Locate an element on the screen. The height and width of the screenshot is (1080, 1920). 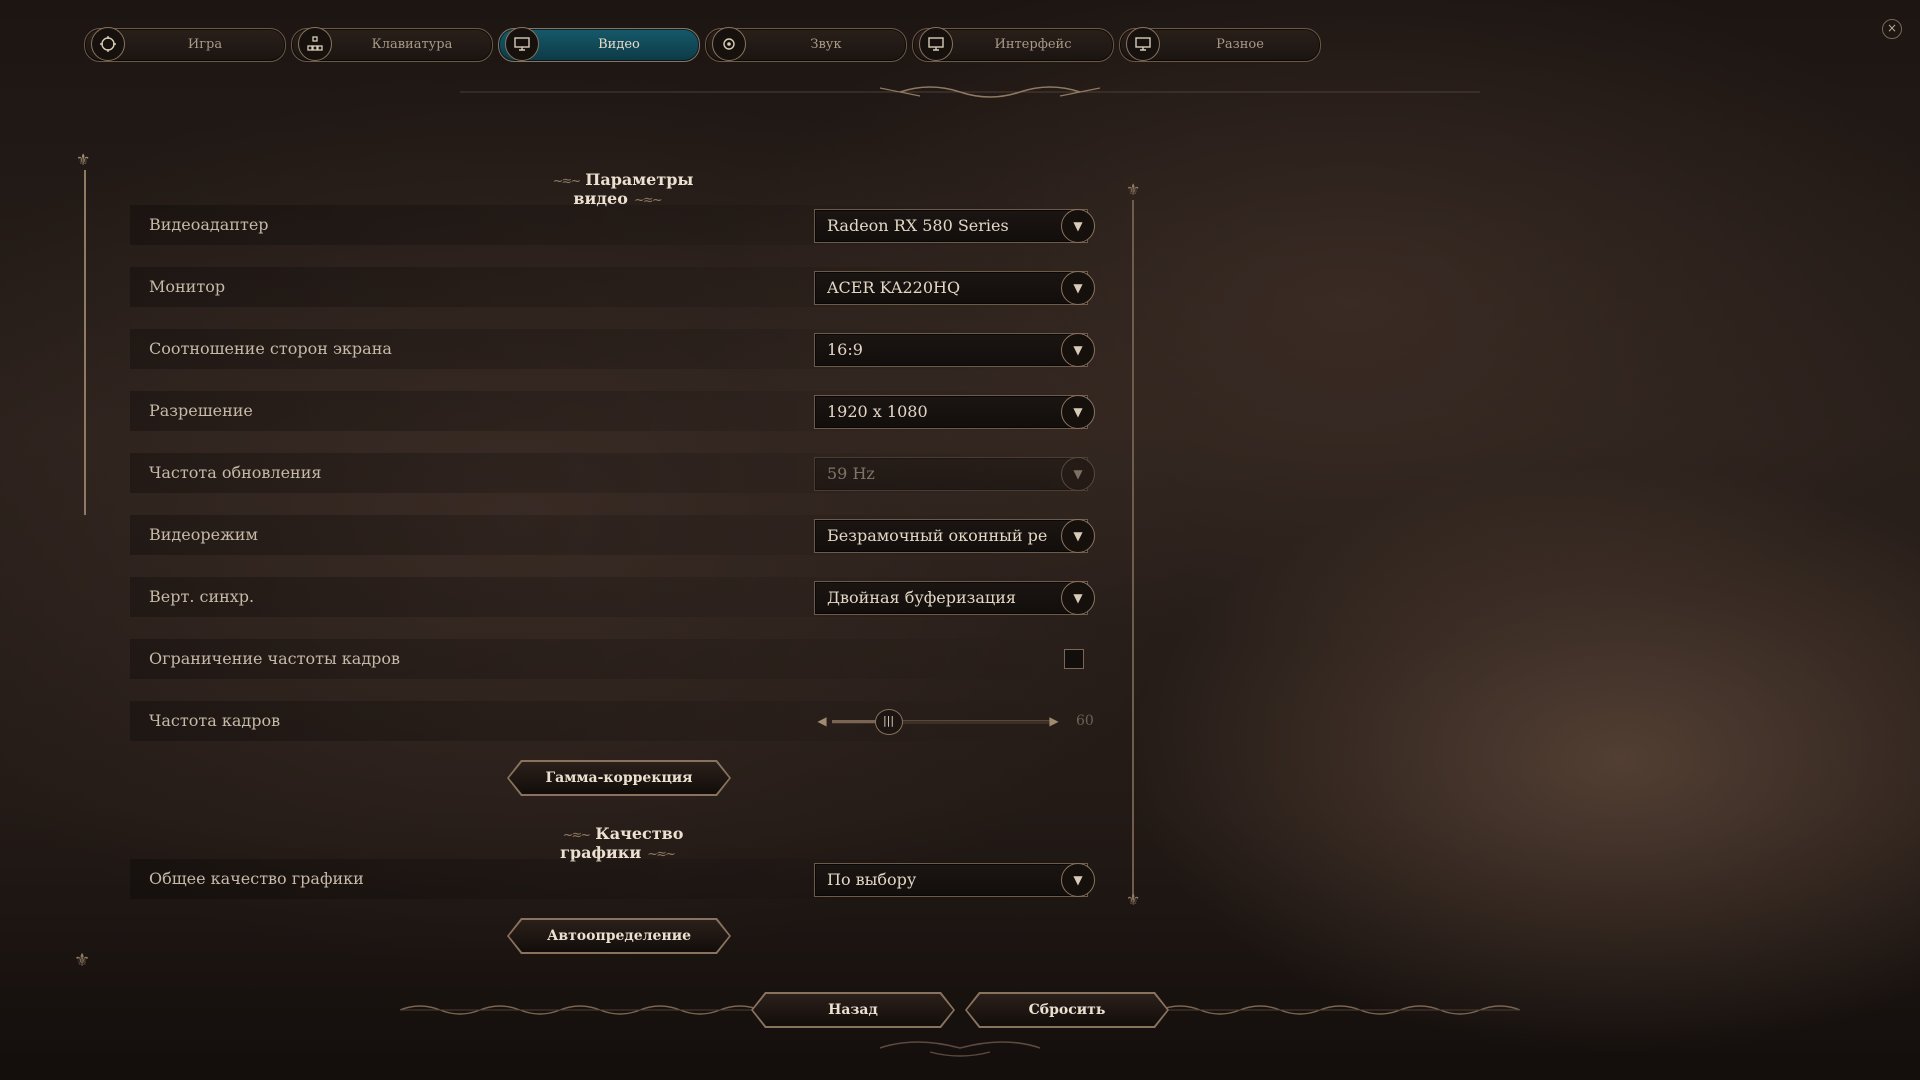
gamma-button: Гамма-коррекция is located at coordinates (619, 778).